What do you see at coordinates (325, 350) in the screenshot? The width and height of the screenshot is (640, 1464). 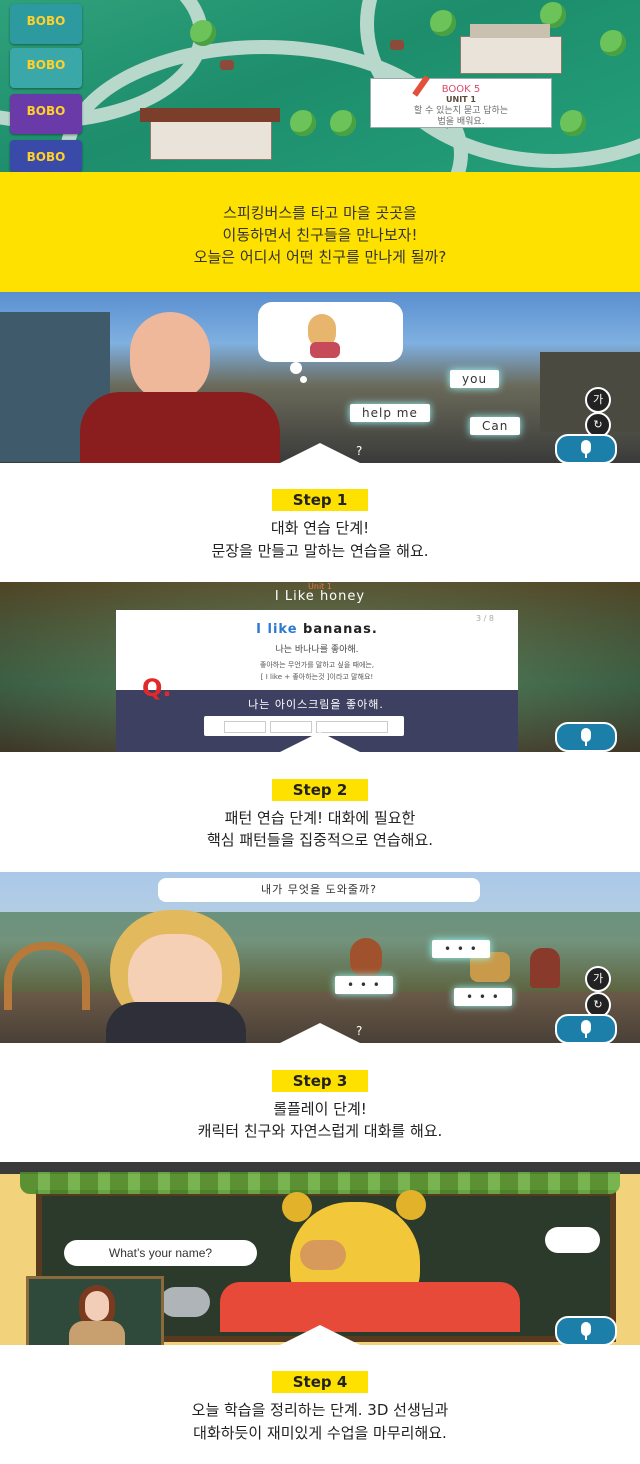 I see `kid-sticker-shirt` at bounding box center [325, 350].